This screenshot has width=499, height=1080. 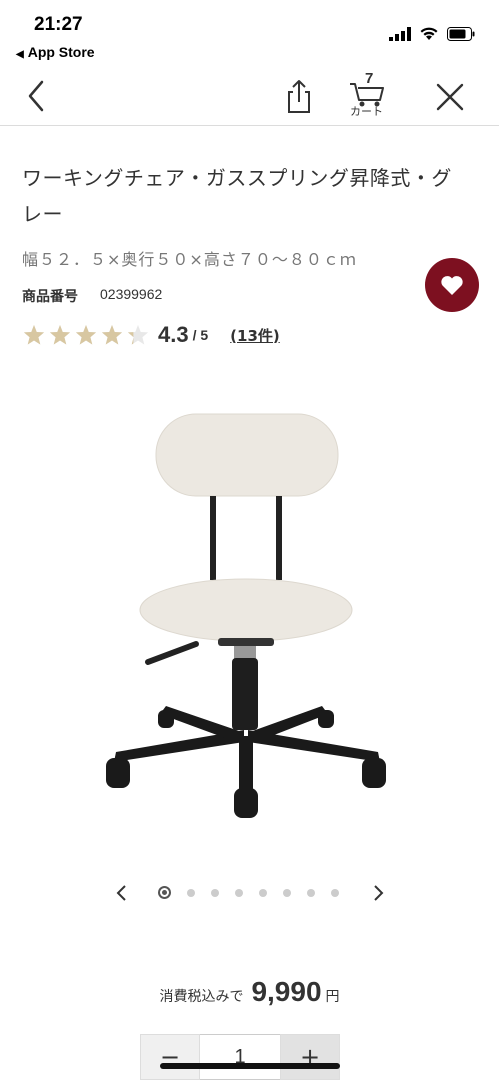 I want to click on back-to-app-store: ◀ App Store, so click(x=55, y=52).